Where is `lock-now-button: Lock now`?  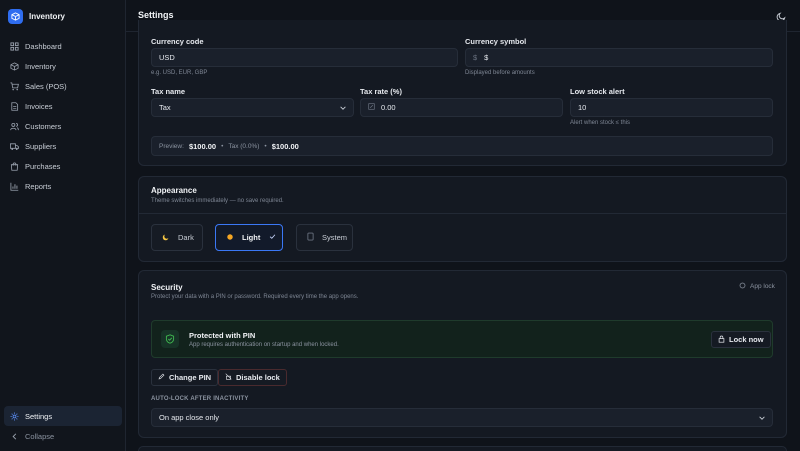
lock-now-button: Lock now is located at coordinates (741, 339).